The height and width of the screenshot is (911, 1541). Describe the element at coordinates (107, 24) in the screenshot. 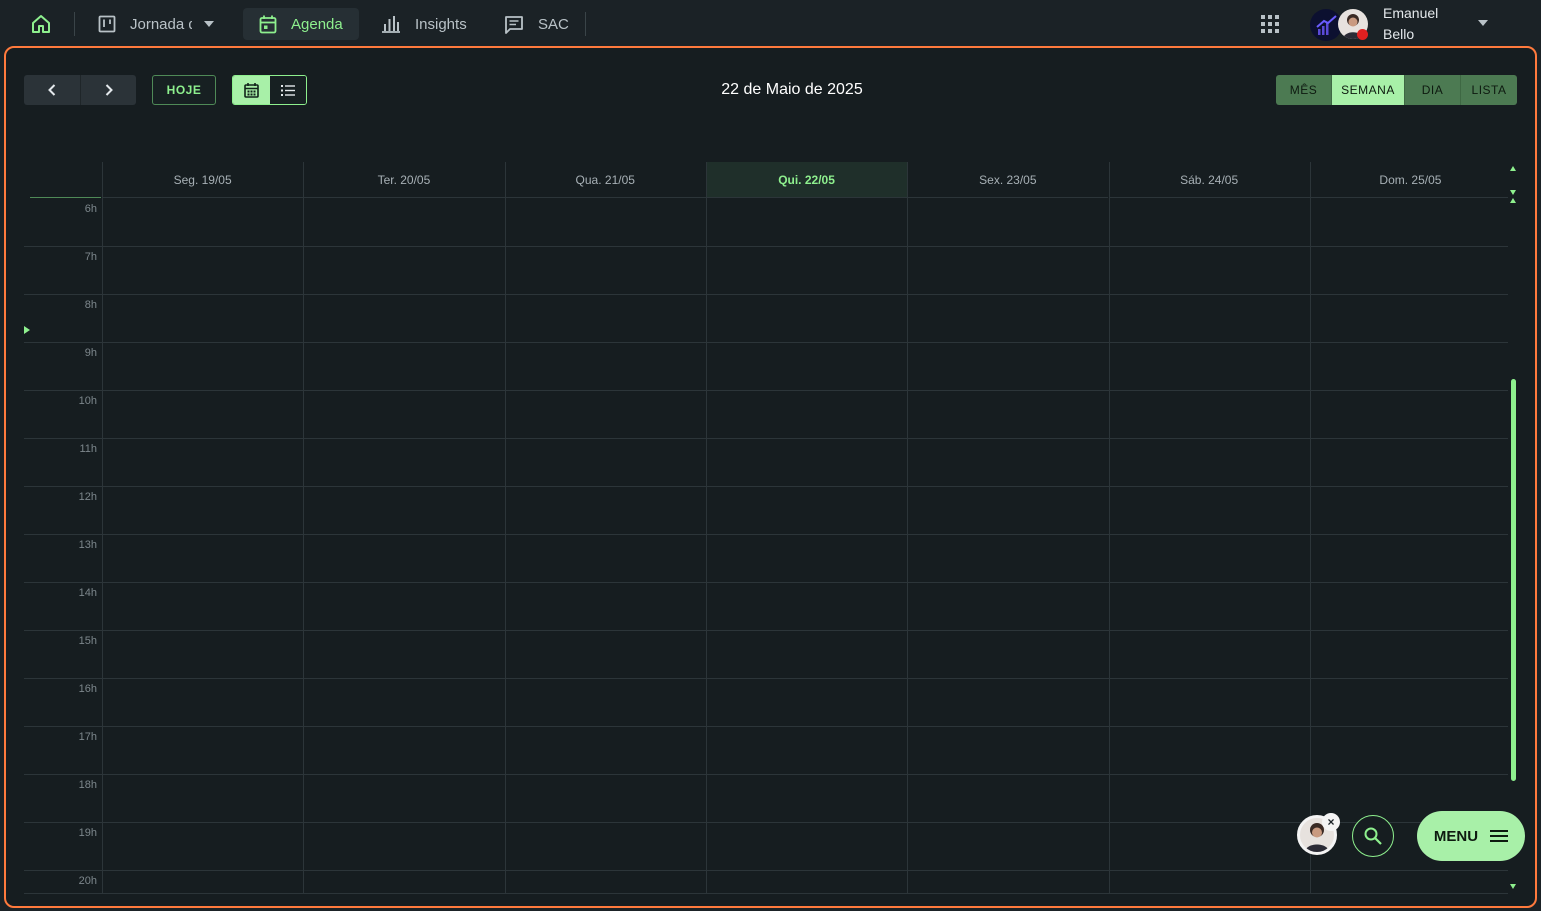

I see `kanban-icon` at that location.